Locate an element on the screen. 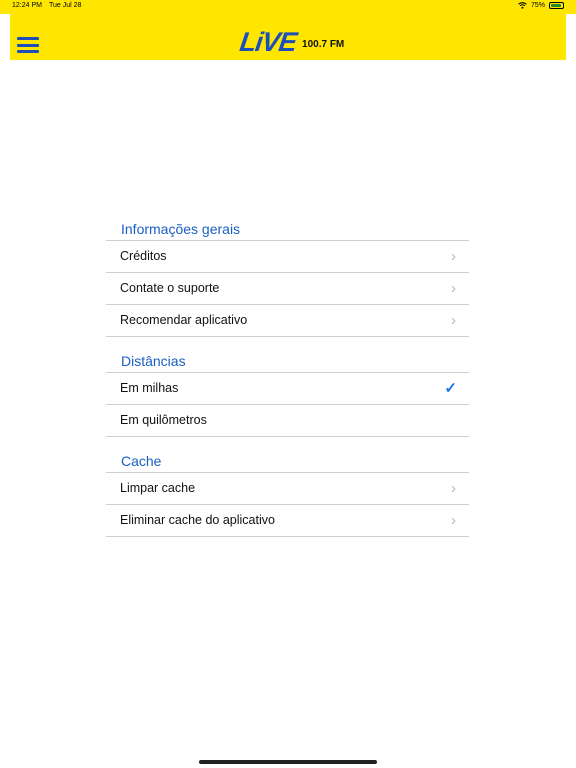 Image resolution: width=576 pixels, height=768 pixels. row-delete-app-cache-label: Eliminar cache do aplicativo is located at coordinates (197, 520).